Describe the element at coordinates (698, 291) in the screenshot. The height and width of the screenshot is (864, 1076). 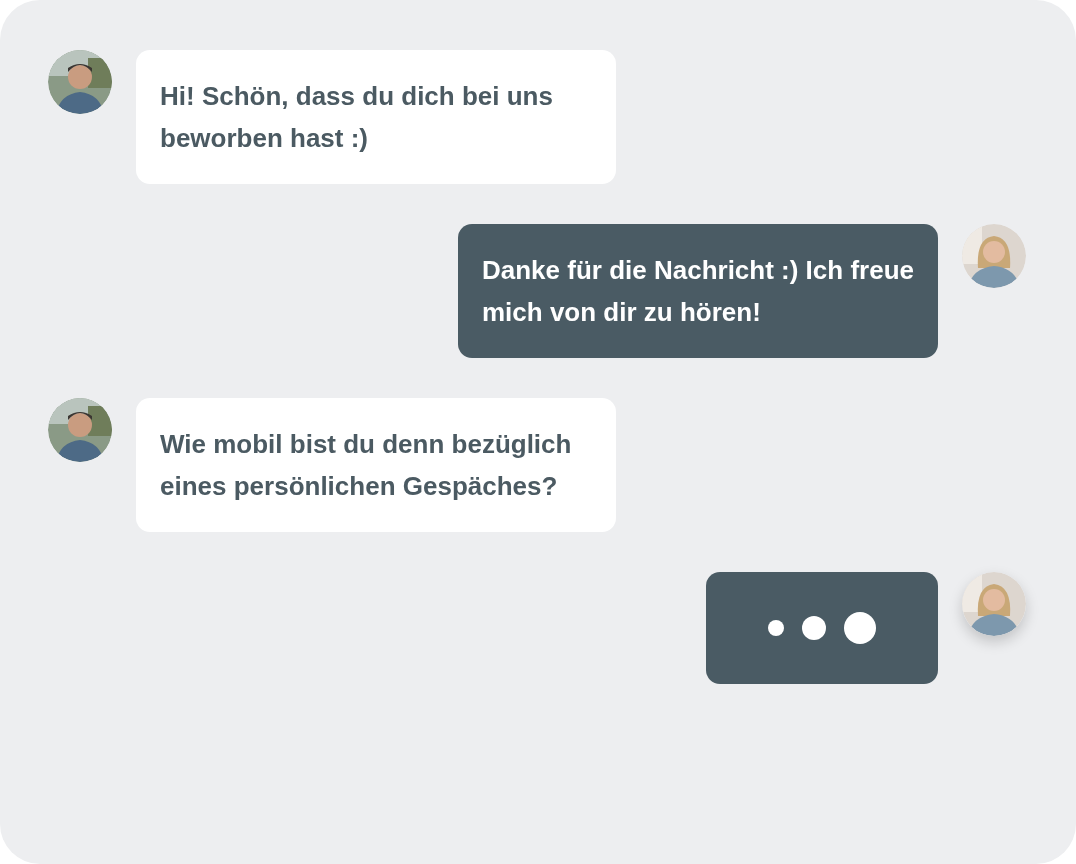
I see `message-bubble: Danke für die Nachricht :) Ich freue mich von dir zu hören!` at that location.